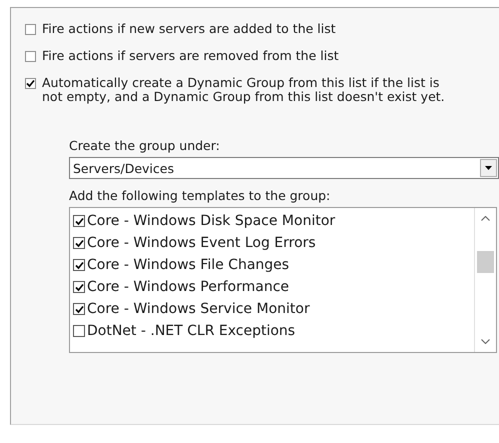  Describe the element at coordinates (485, 262) in the screenshot. I see `scroll-thumb` at that location.